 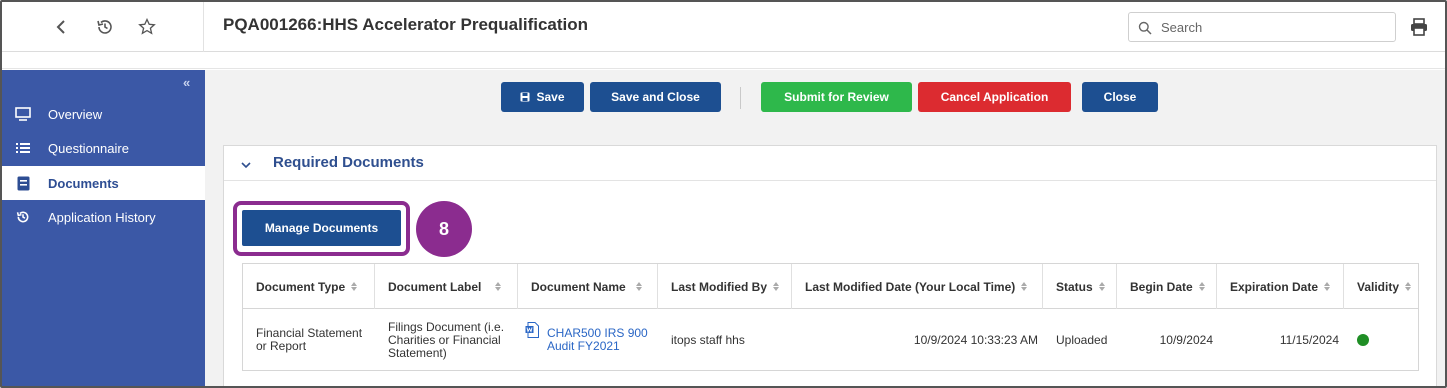 I want to click on save-label: Save, so click(x=550, y=97).